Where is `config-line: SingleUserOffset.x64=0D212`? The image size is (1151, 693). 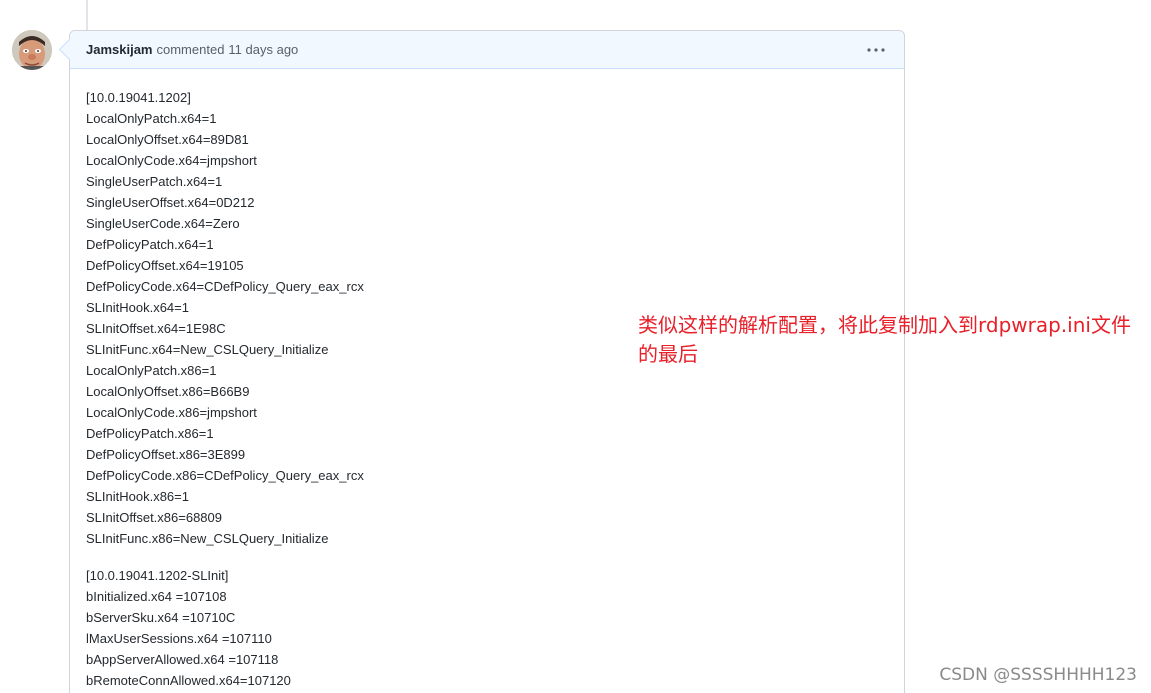 config-line: SingleUserOffset.x64=0D212 is located at coordinates (170, 202).